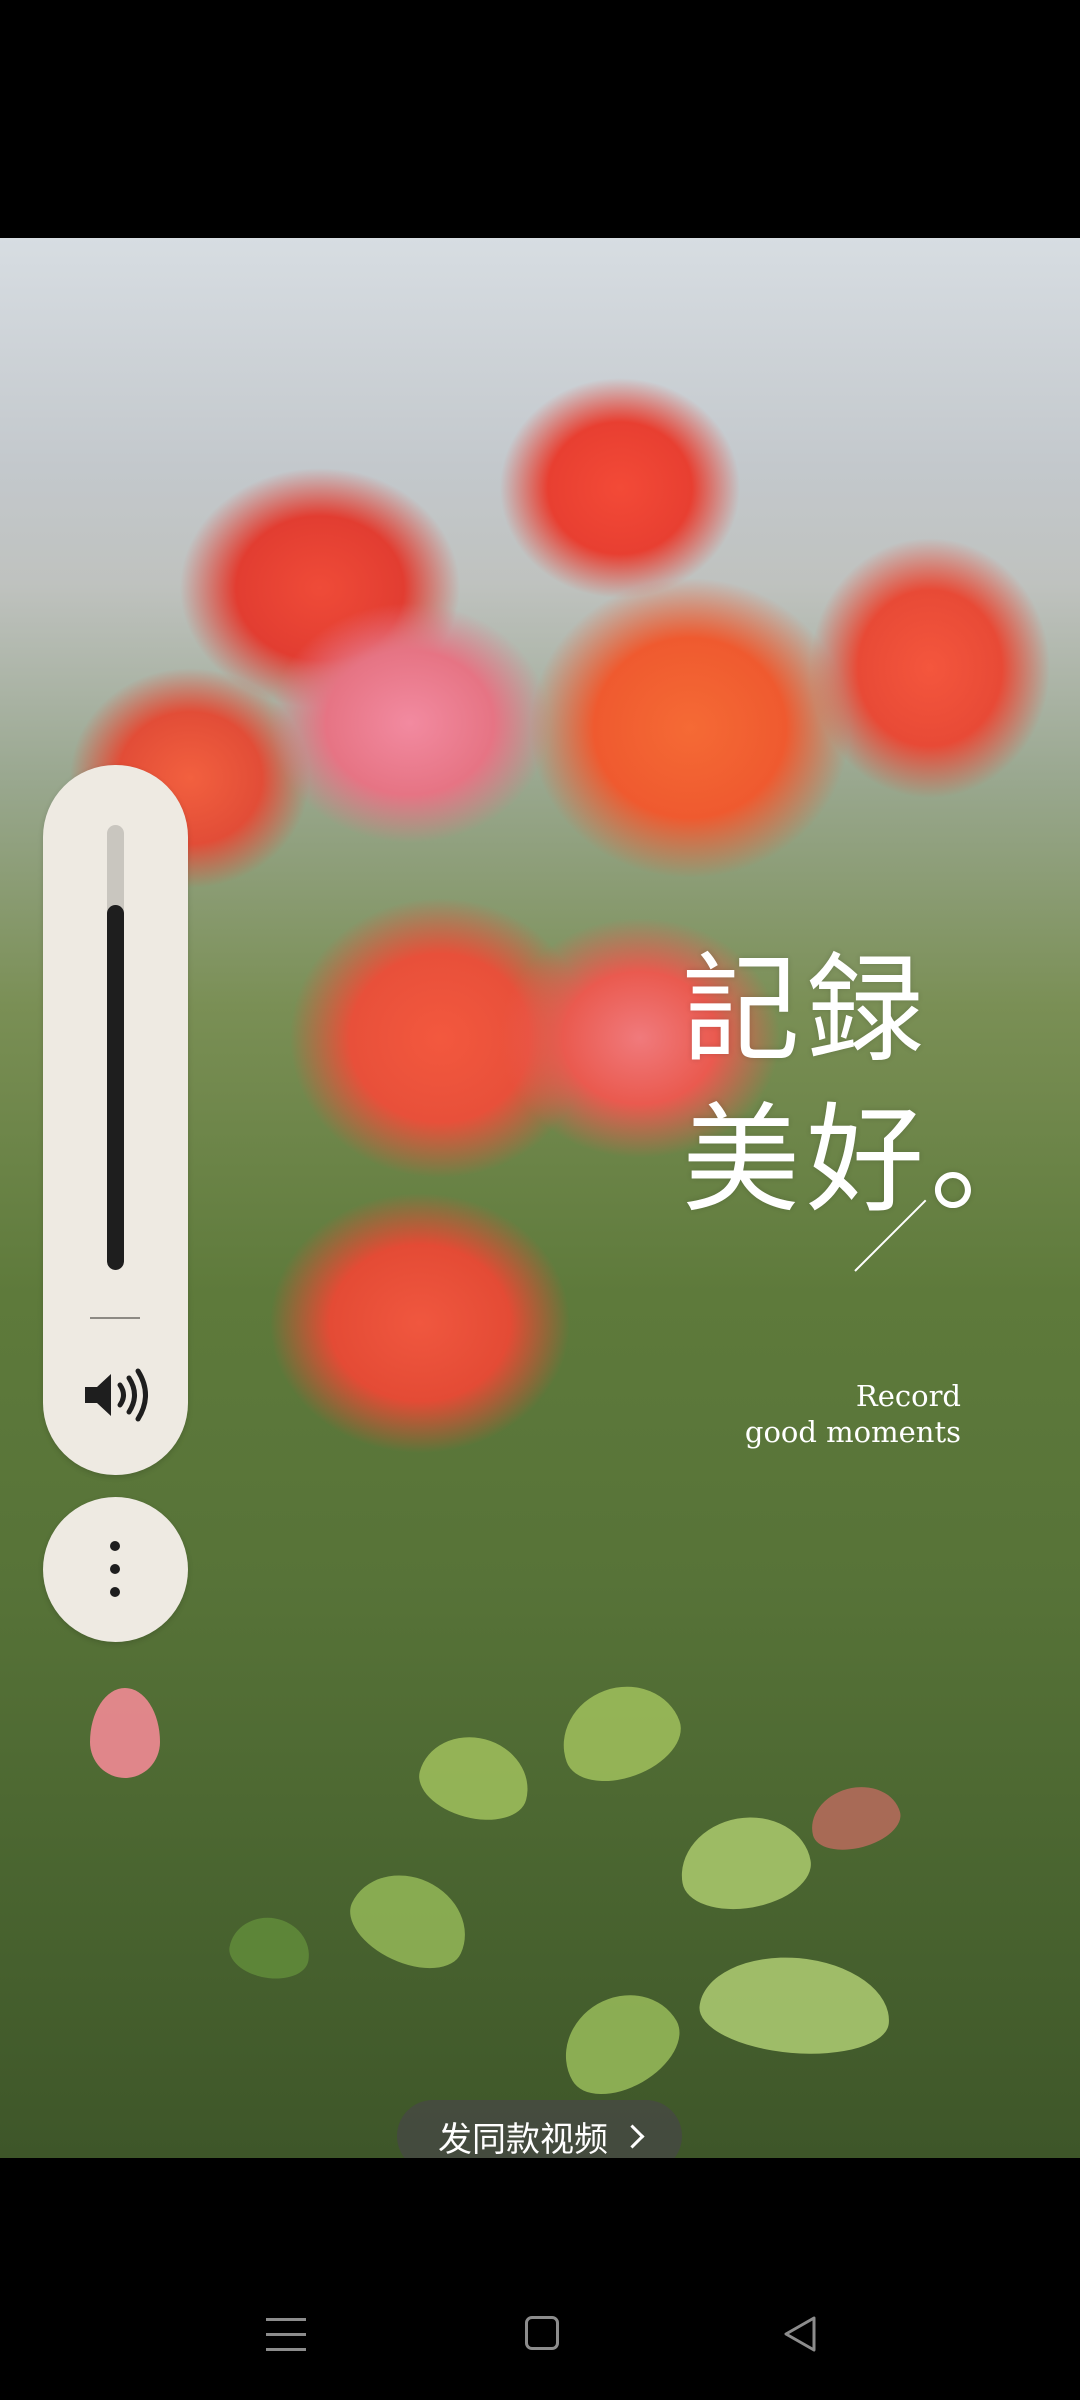  I want to click on more-options-button, so click(115, 1569).